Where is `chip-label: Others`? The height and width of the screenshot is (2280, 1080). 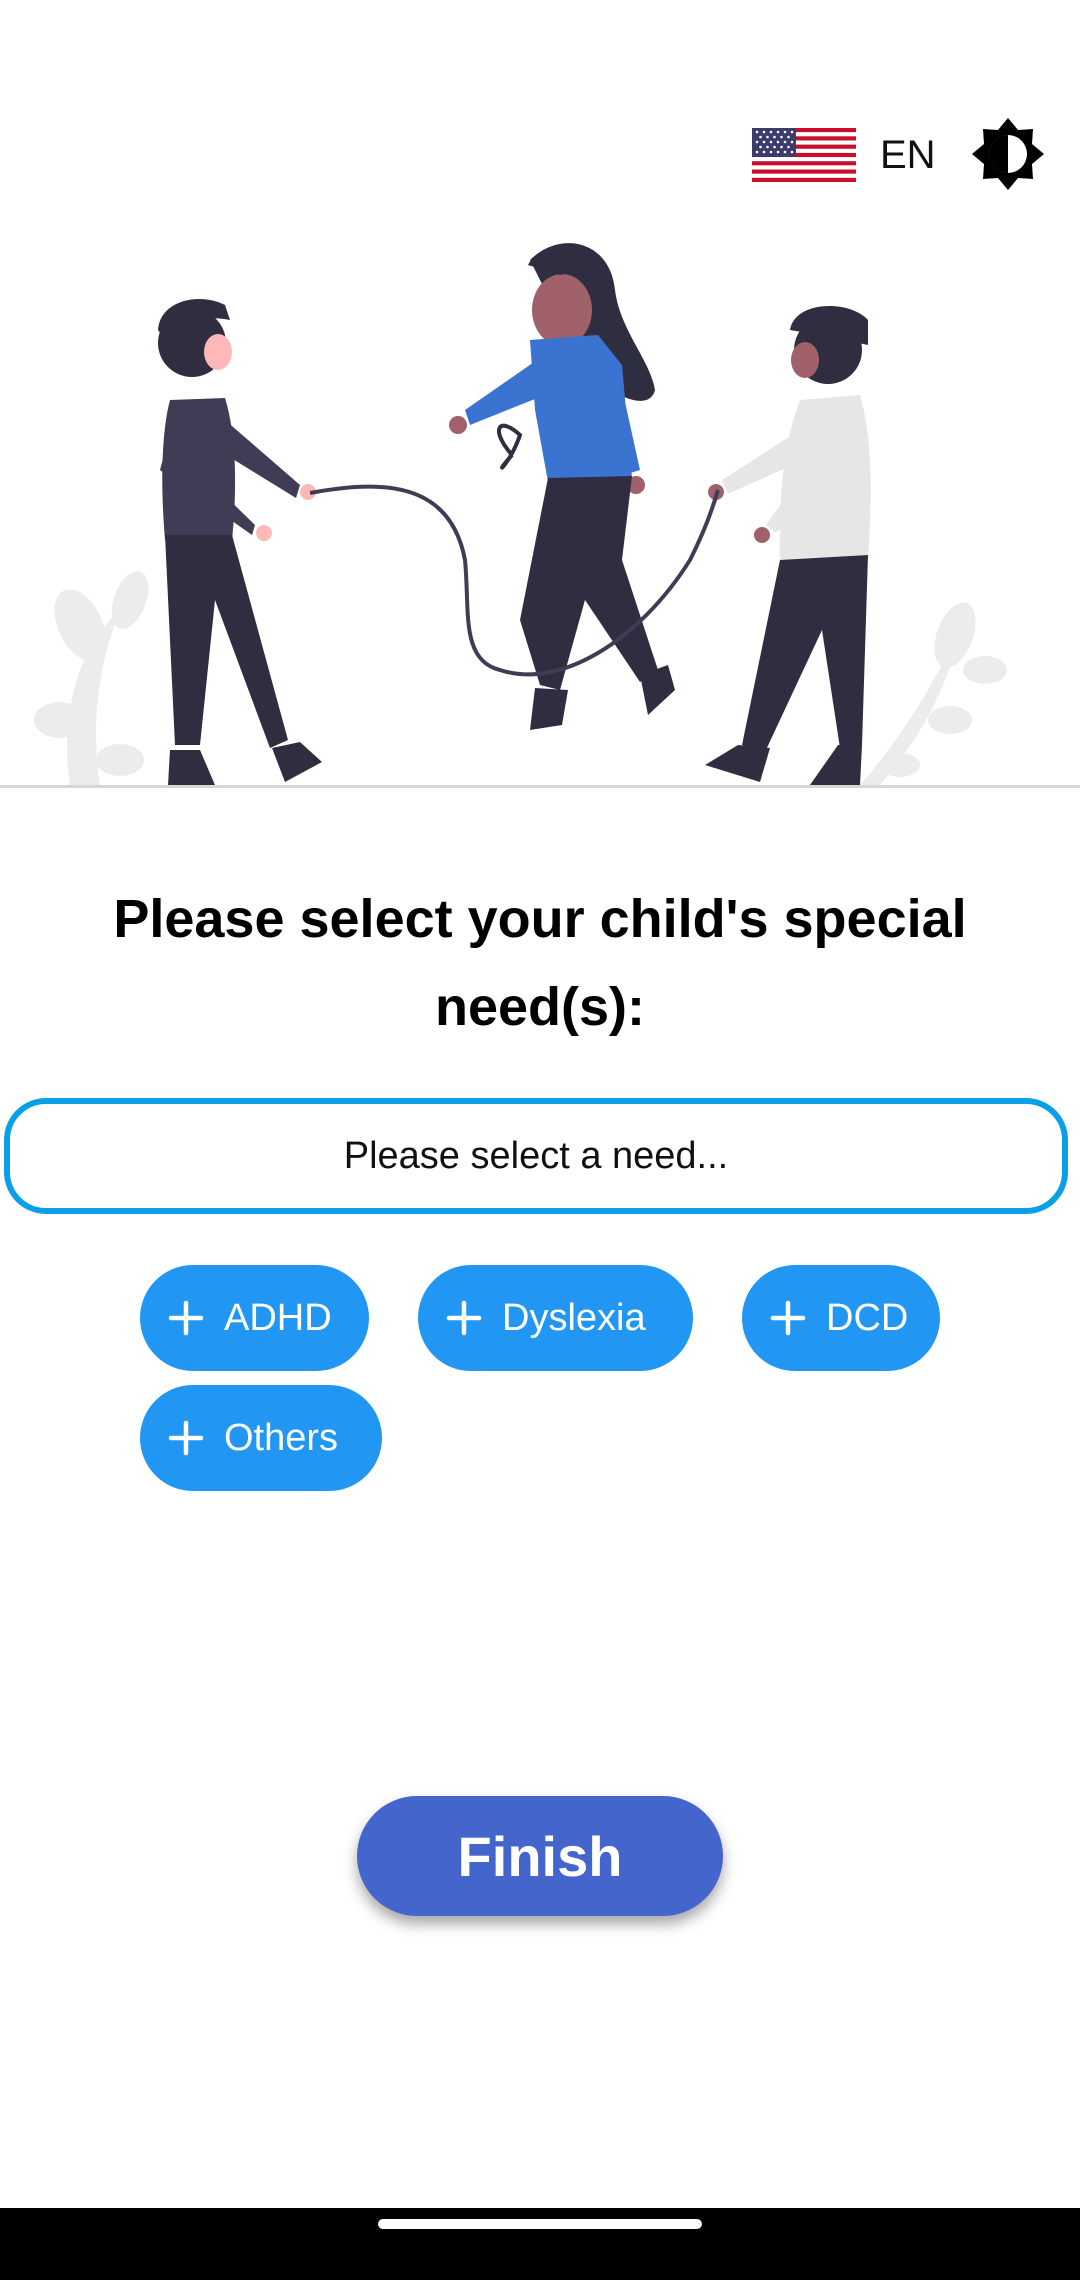 chip-label: Others is located at coordinates (281, 1437).